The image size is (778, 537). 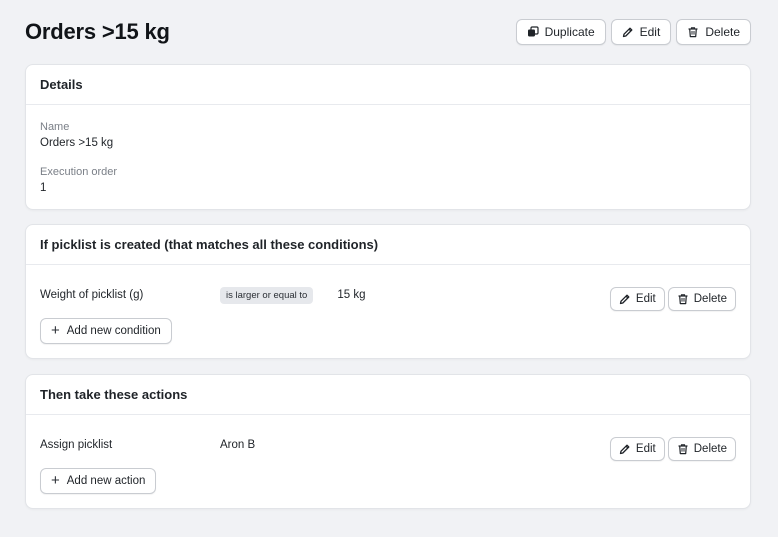 I want to click on add-condition-button: + Add new condition, so click(x=106, y=331).